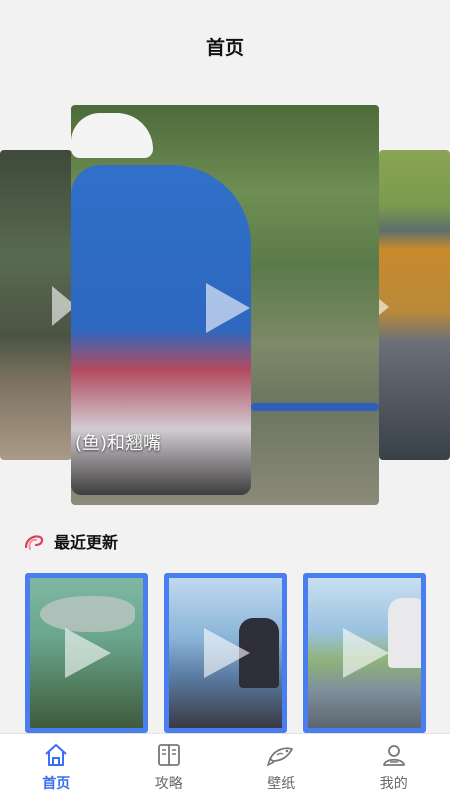 The image size is (450, 800). Describe the element at coordinates (281, 784) in the screenshot. I see `tab-label: 壁纸` at that location.